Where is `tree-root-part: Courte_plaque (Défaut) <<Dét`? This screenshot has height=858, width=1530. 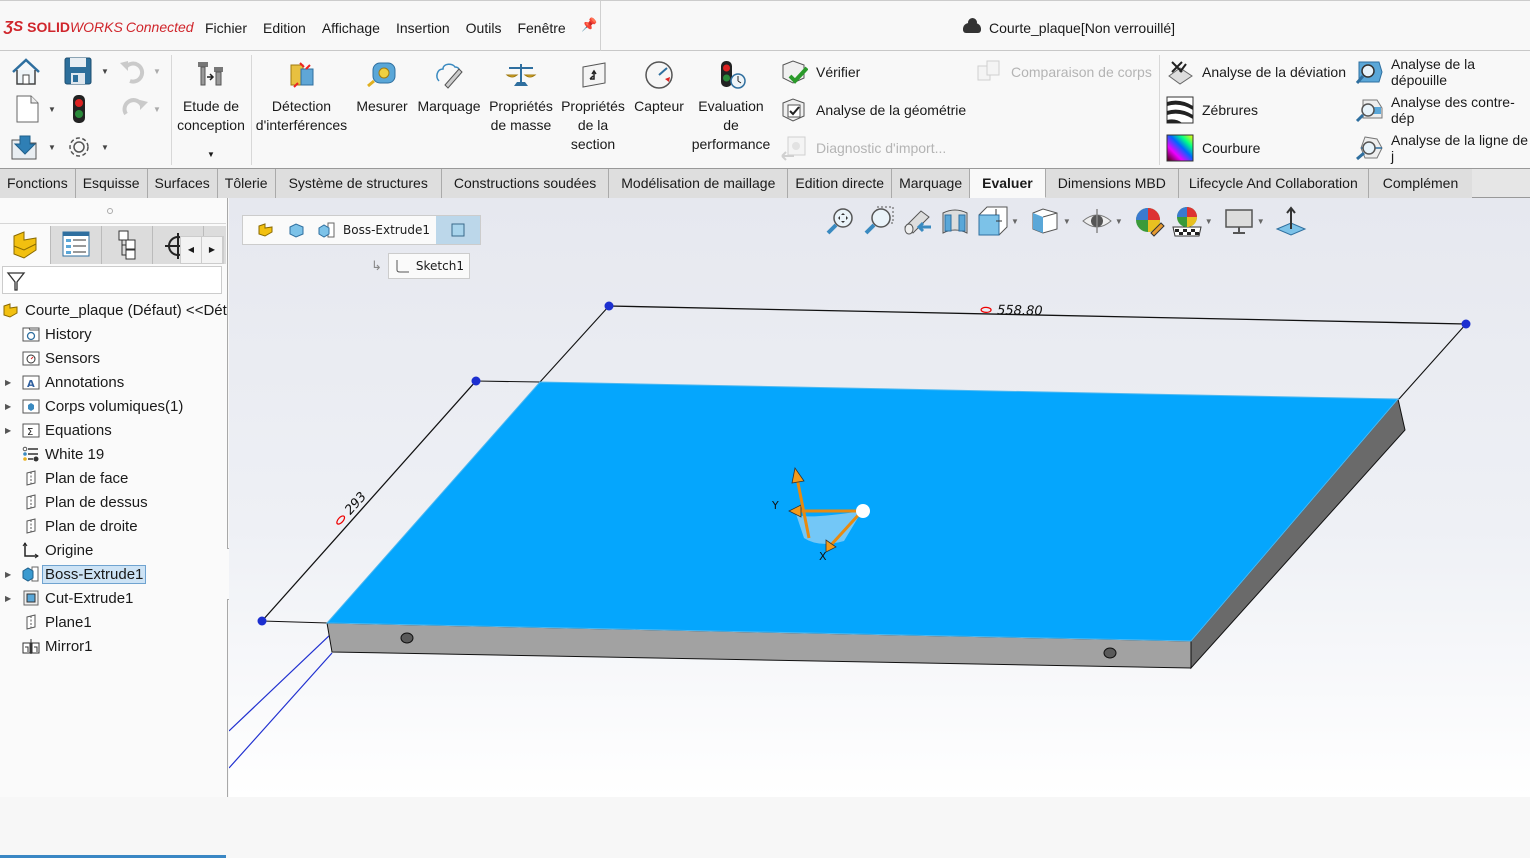 tree-root-part: Courte_plaque (Défaut) <<Dét is located at coordinates (113, 310).